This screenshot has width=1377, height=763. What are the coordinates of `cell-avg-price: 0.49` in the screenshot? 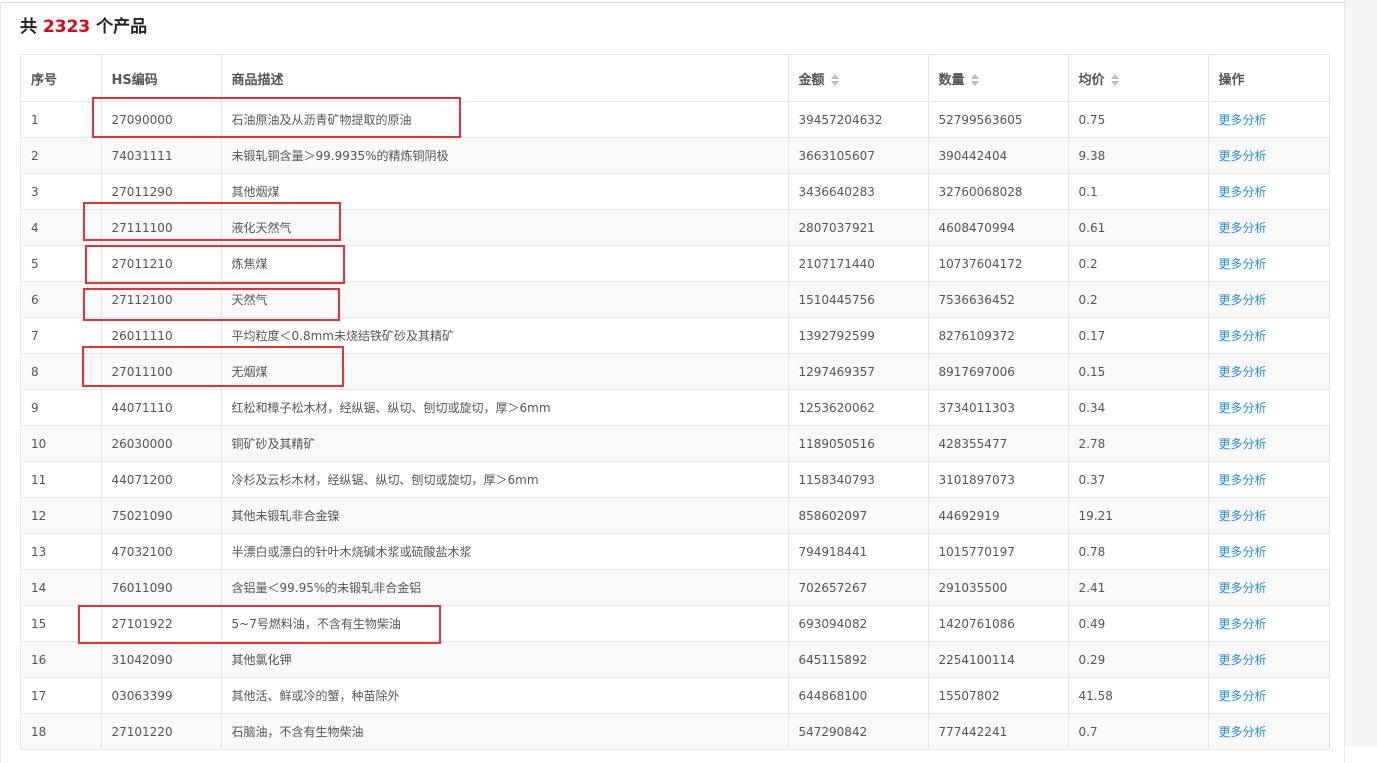 It's located at (1138, 623).